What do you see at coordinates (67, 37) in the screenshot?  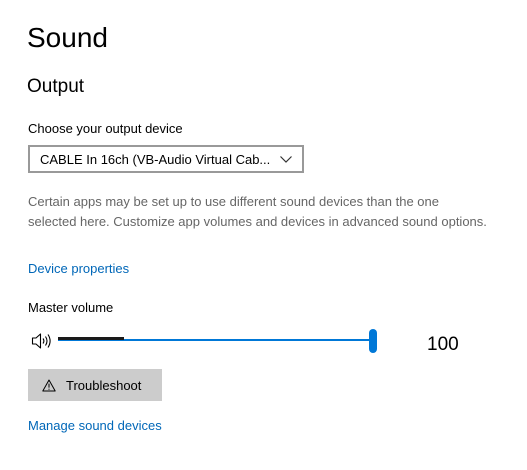 I see `page-title: Sound` at bounding box center [67, 37].